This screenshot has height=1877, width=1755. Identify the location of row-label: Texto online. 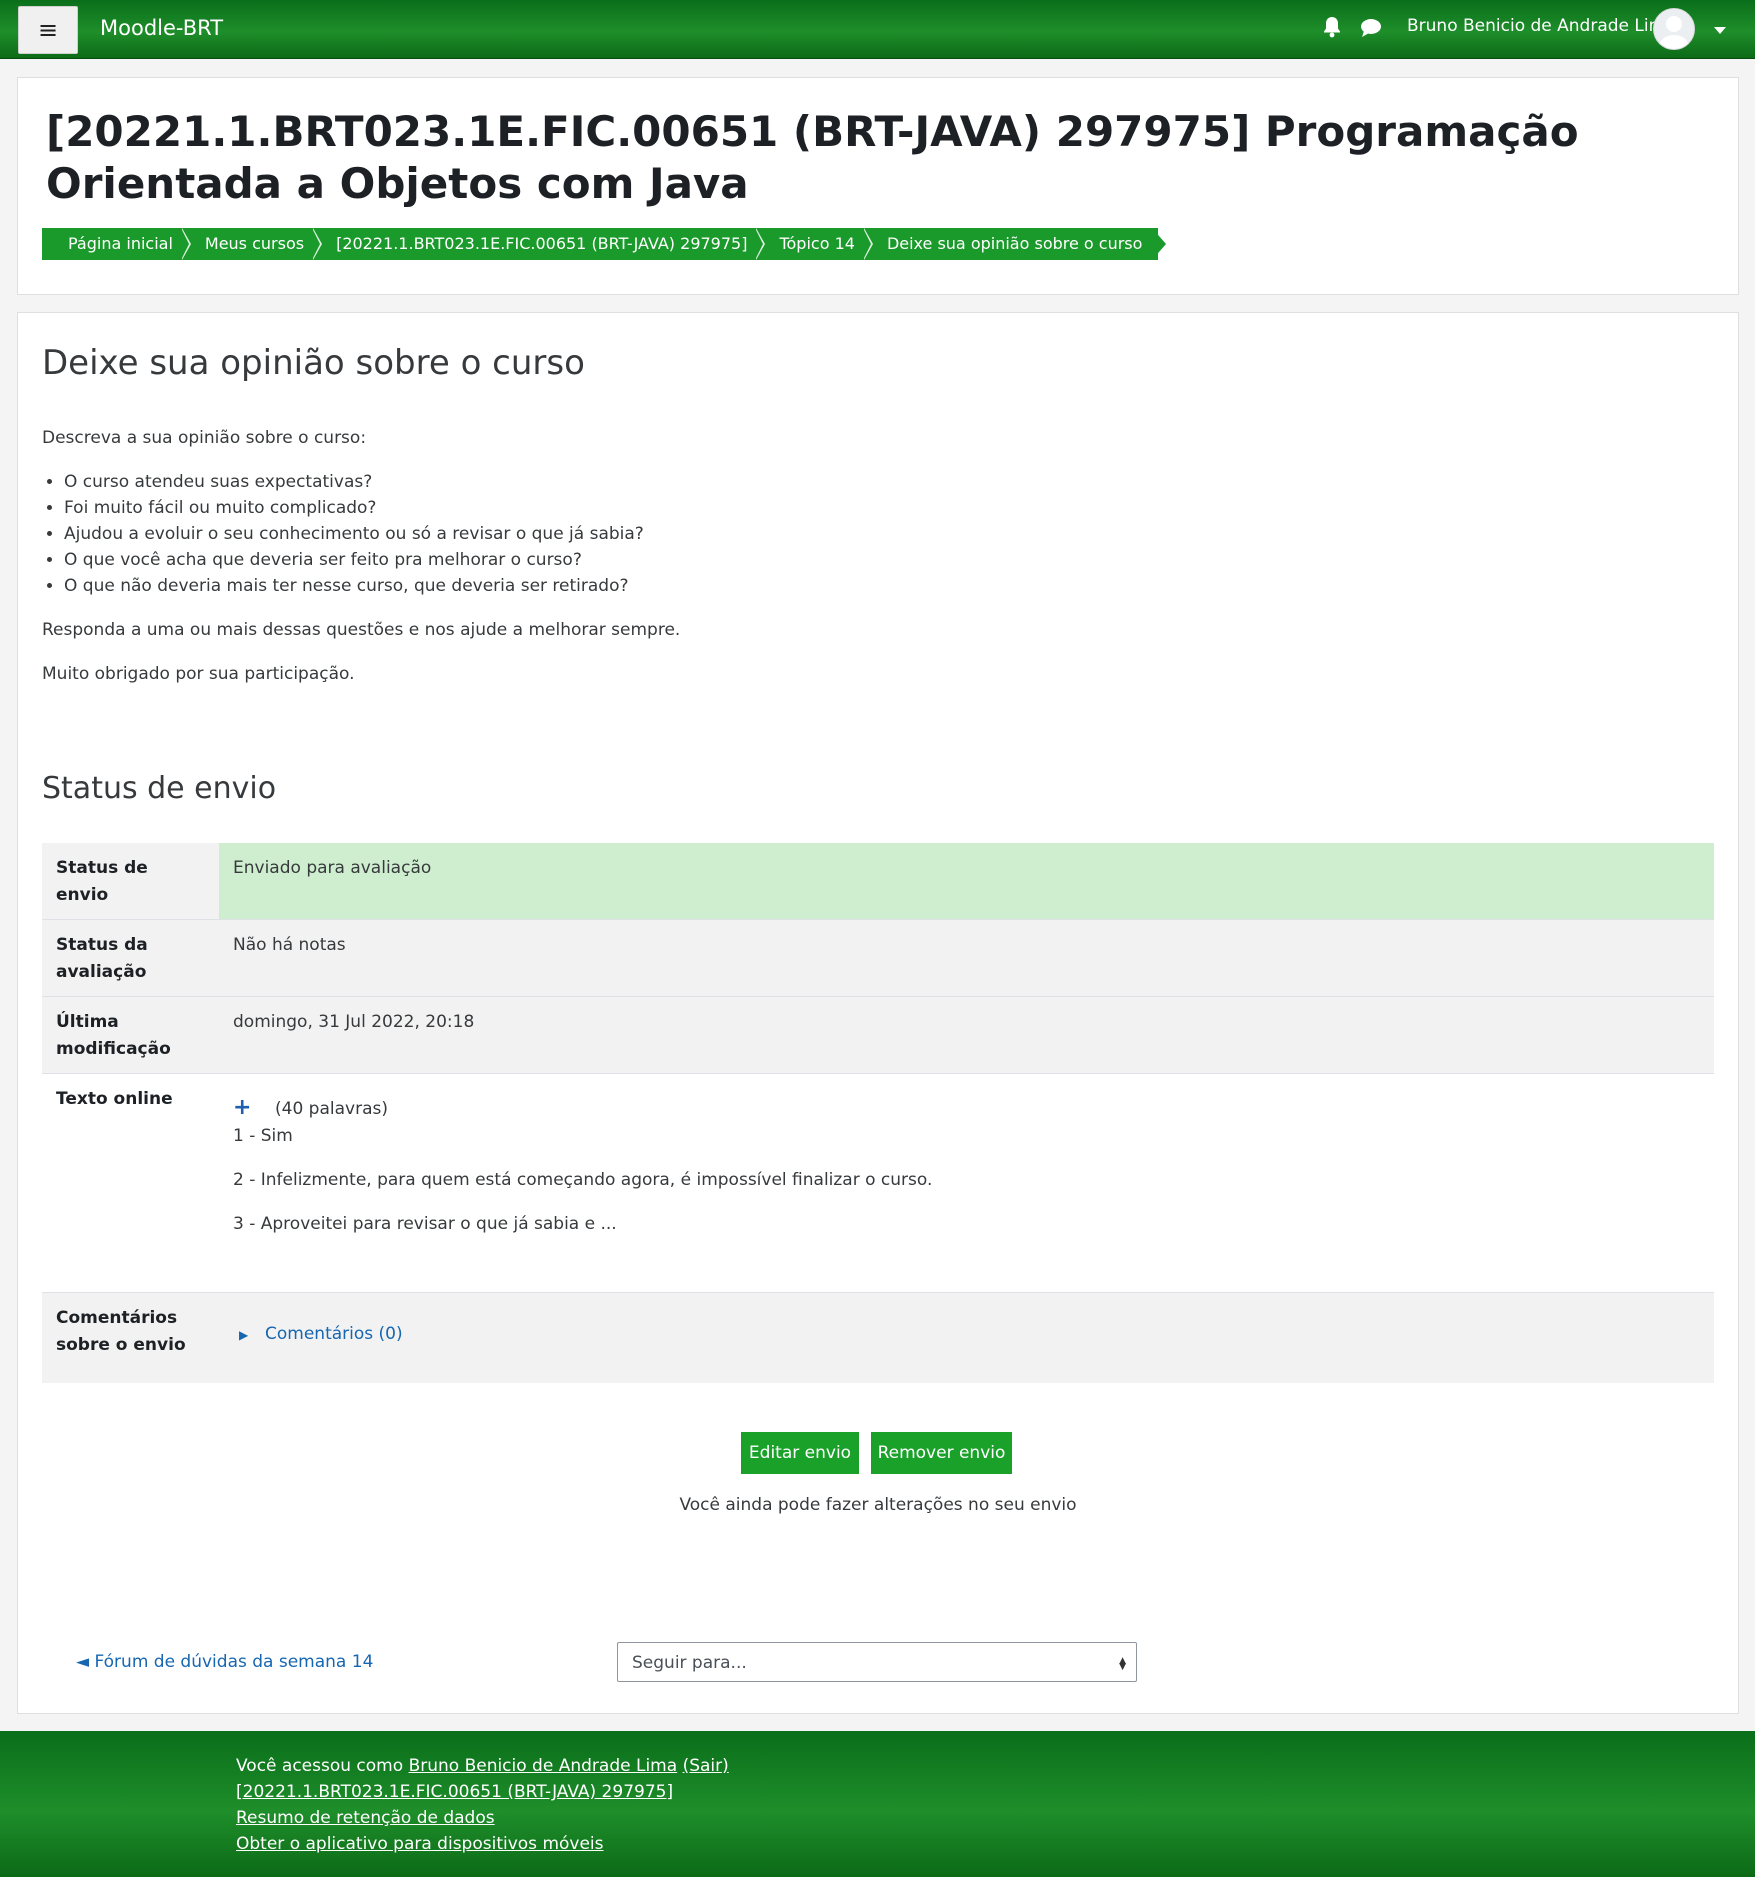
(130, 1183).